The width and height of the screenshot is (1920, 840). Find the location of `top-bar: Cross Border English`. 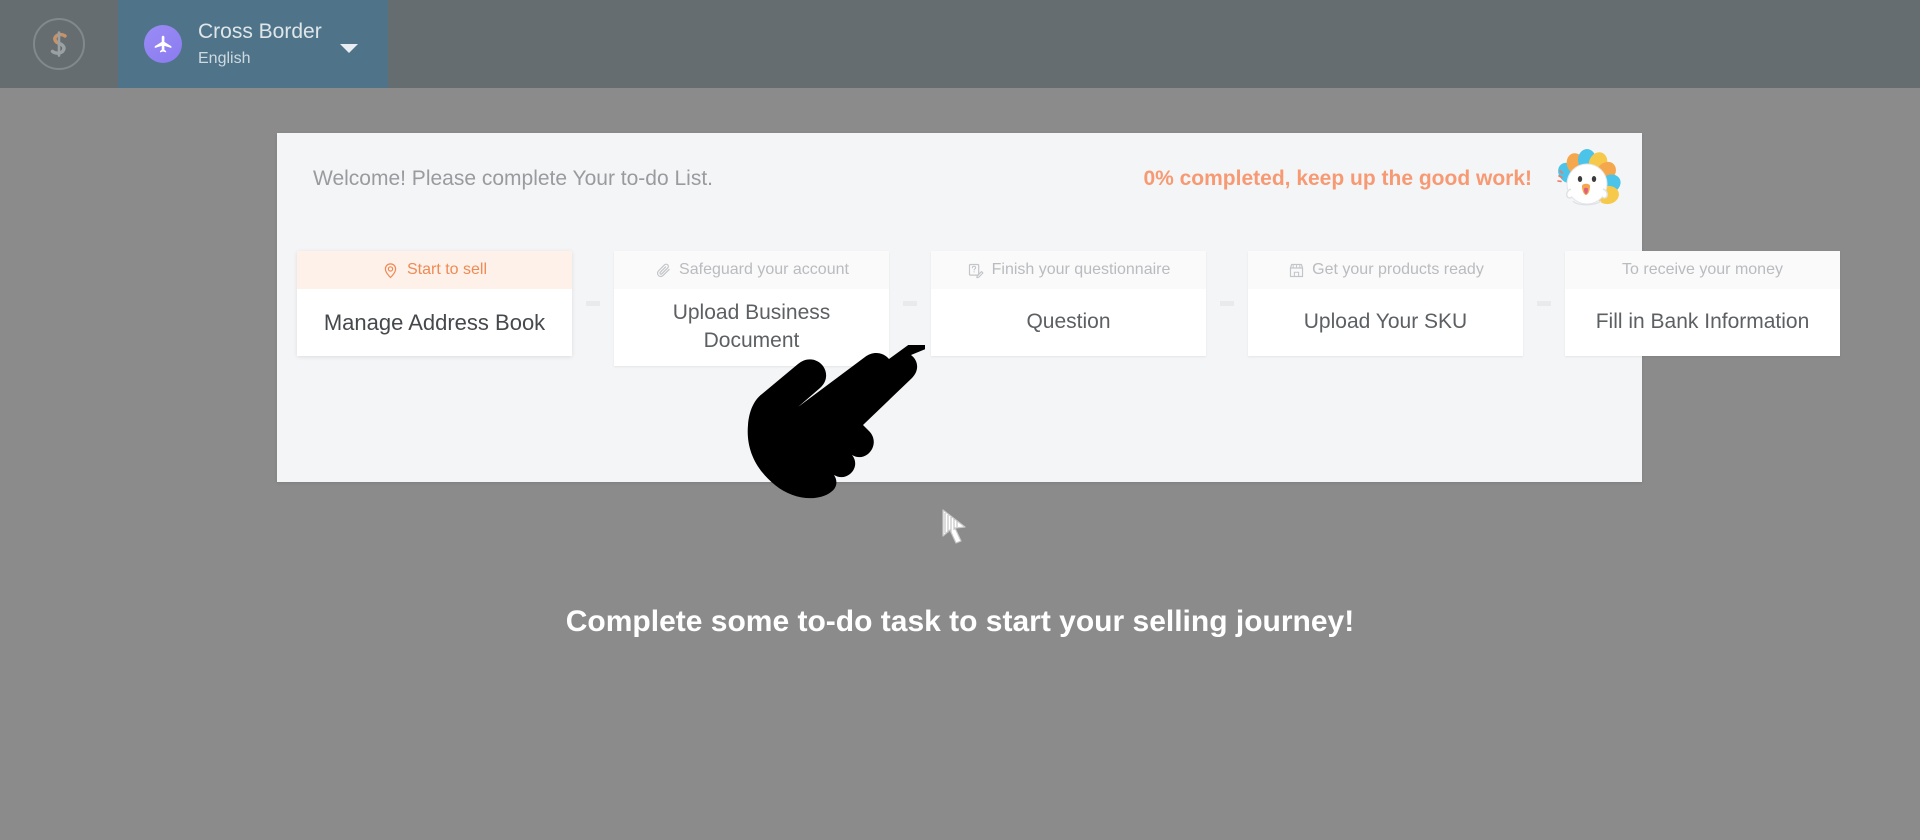

top-bar: Cross Border English is located at coordinates (960, 44).